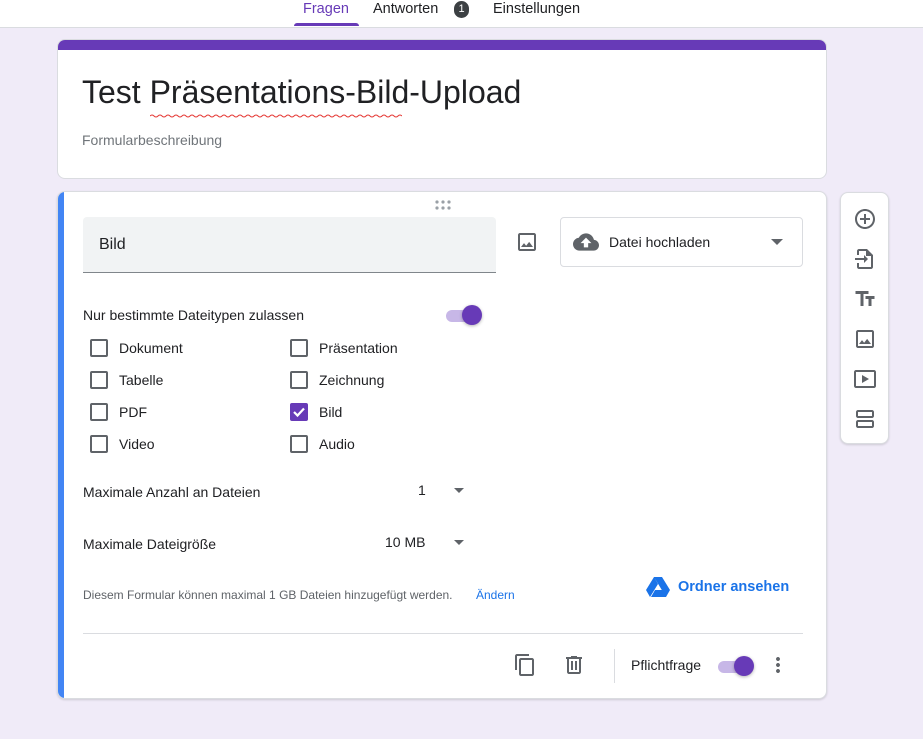 The height and width of the screenshot is (739, 923). Describe the element at coordinates (442, 45) in the screenshot. I see `title-card-accent` at that location.